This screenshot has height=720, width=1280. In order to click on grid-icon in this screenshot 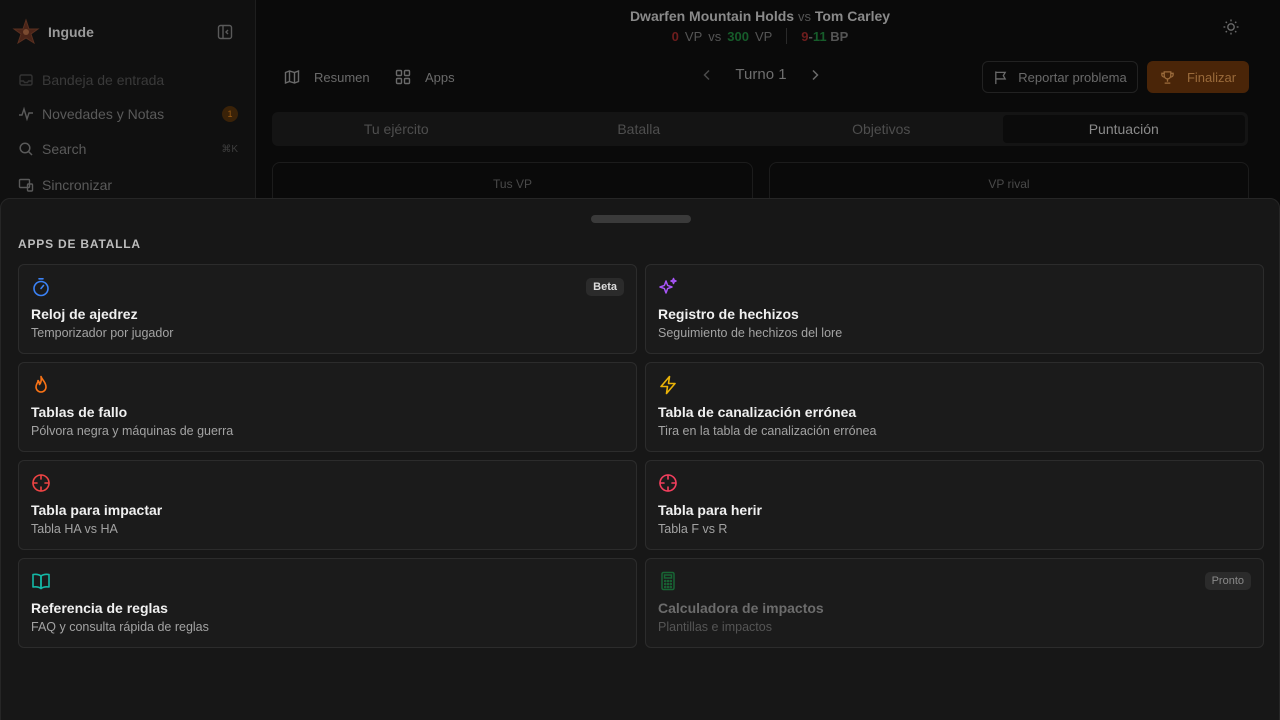, I will do `click(403, 77)`.